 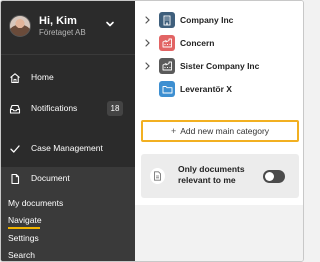 I want to click on tree-item: Sister Company Inc, so click(x=219, y=67).